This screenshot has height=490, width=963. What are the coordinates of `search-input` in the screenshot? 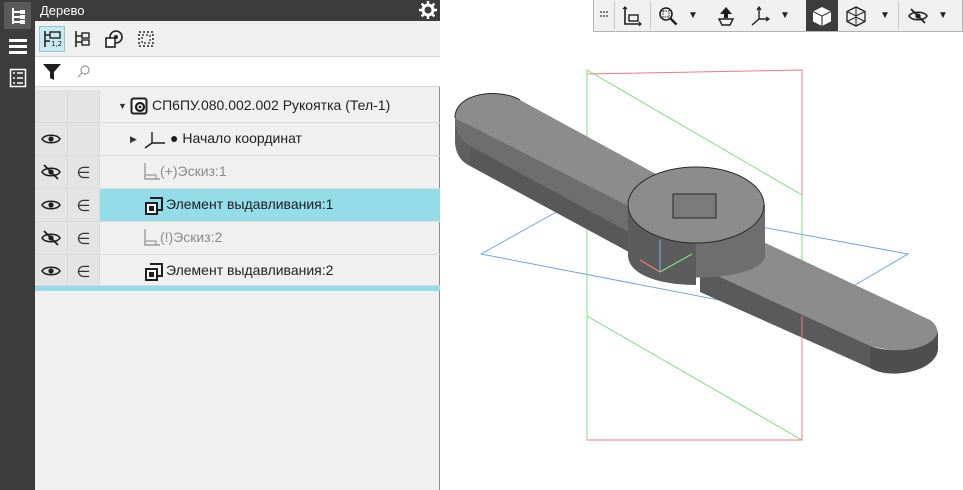 It's located at (260, 72).